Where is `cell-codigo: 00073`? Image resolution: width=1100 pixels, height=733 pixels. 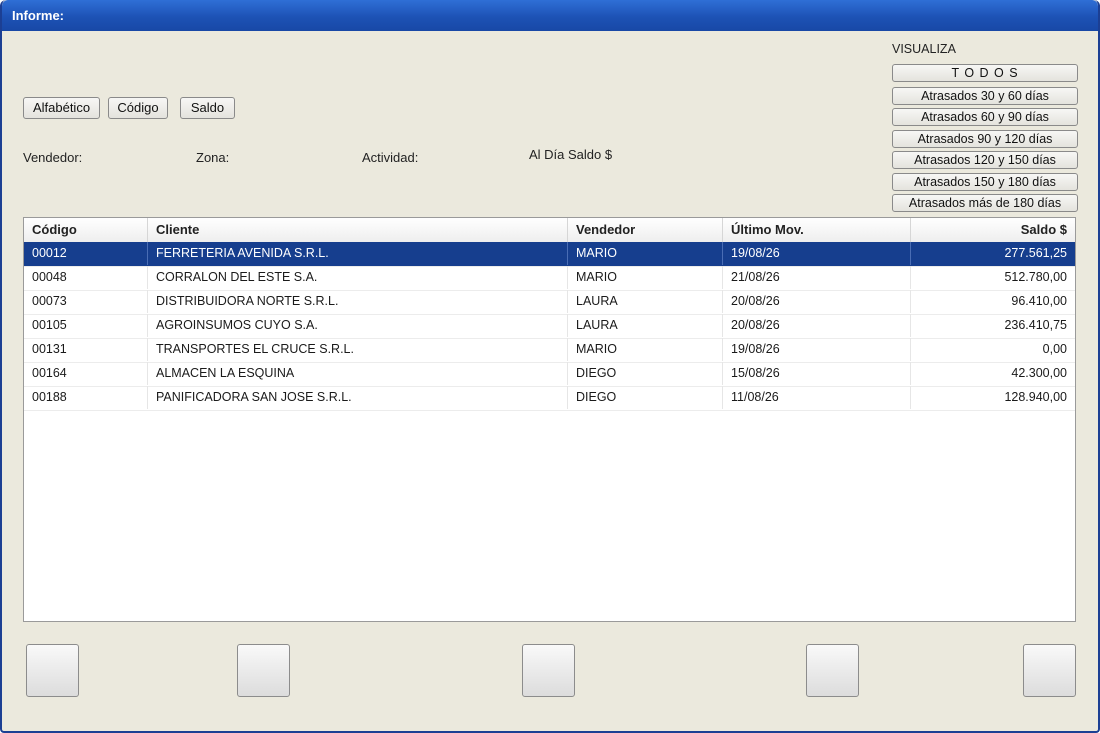 cell-codigo: 00073 is located at coordinates (86, 301).